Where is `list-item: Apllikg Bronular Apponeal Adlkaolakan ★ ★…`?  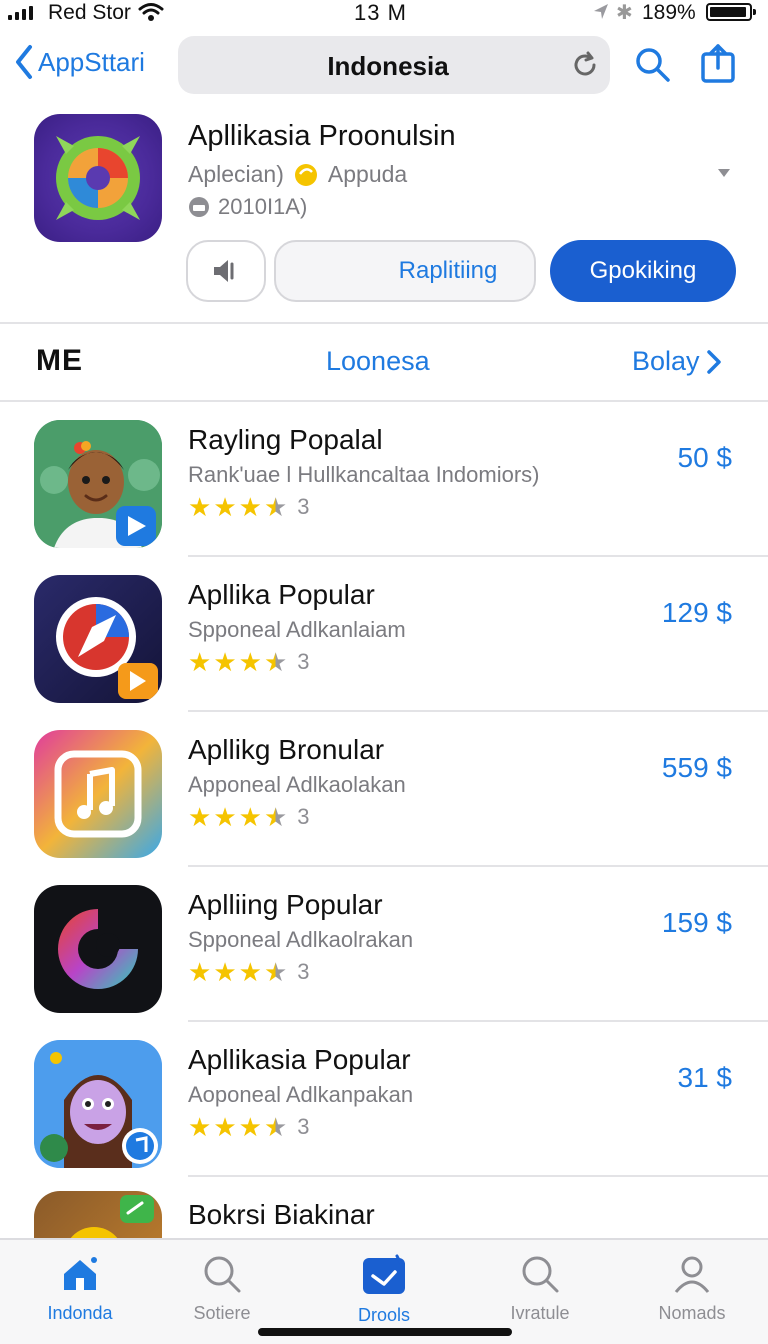
list-item: Apllikg Bronular Apponeal Adlkaolakan ★ ★… is located at coordinates (384, 789).